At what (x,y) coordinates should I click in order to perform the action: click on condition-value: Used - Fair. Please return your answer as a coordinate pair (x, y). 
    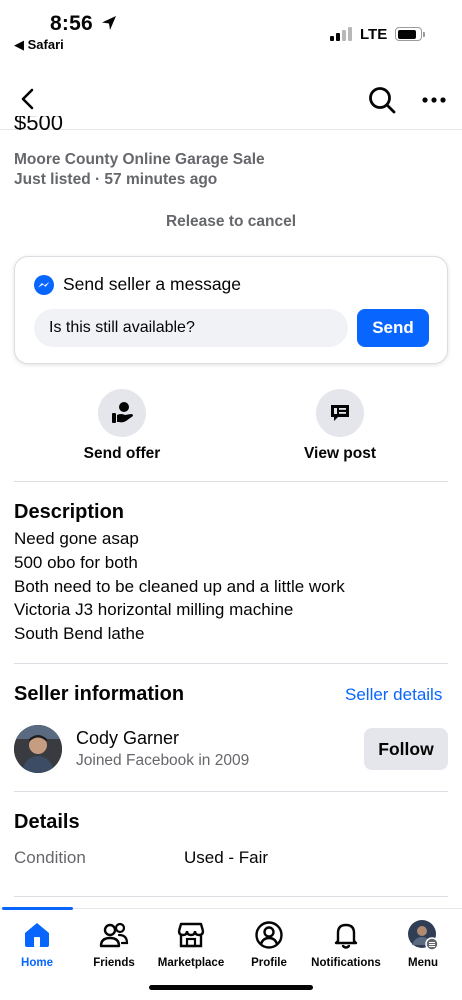
    Looking at the image, I should click on (226, 857).